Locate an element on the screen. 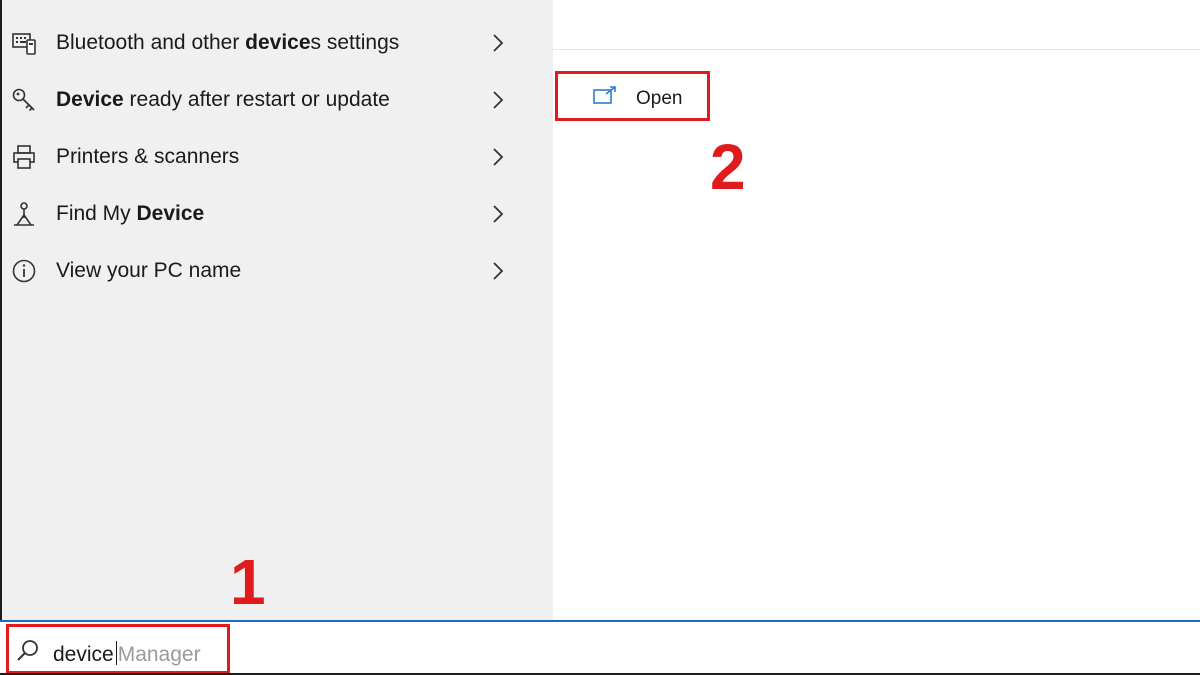 Image resolution: width=1200 pixels, height=675 pixels. preview-header is located at coordinates (876, 25).